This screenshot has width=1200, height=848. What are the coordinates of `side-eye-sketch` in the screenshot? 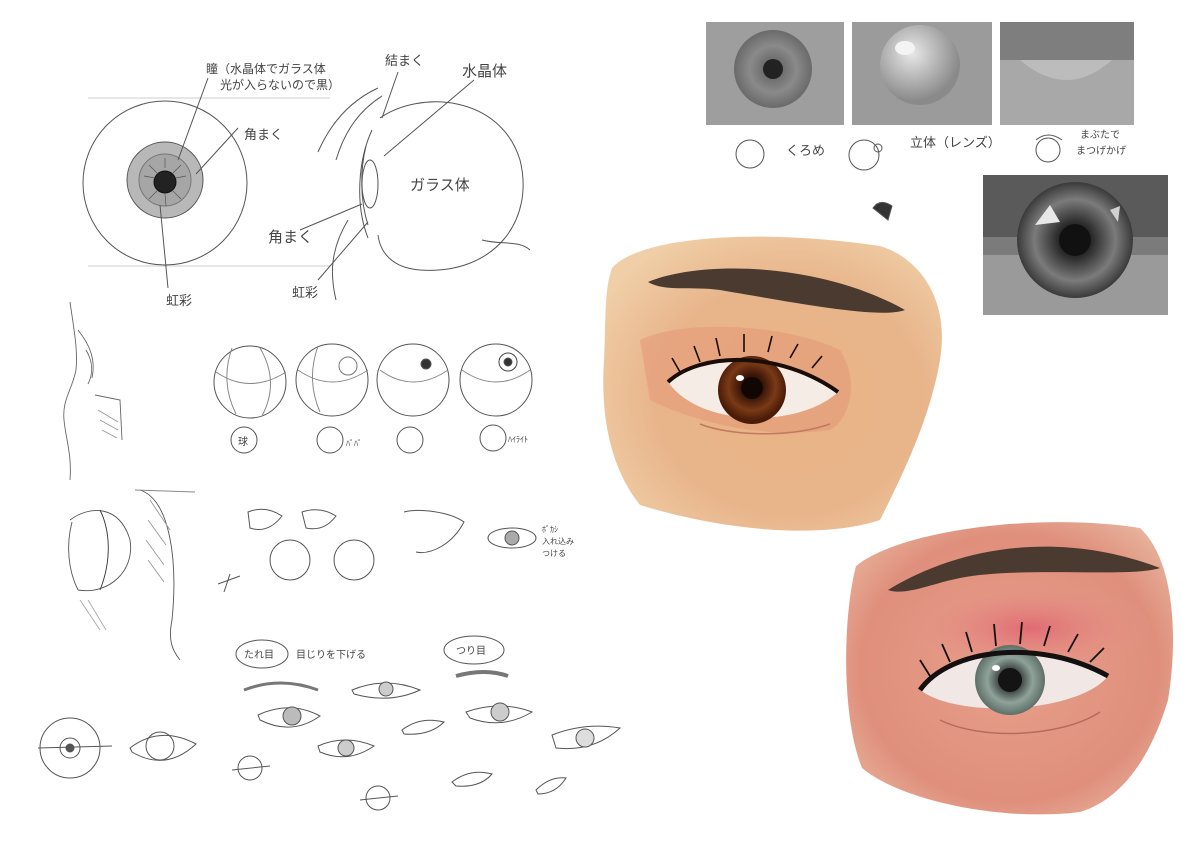 It's located at (132, 575).